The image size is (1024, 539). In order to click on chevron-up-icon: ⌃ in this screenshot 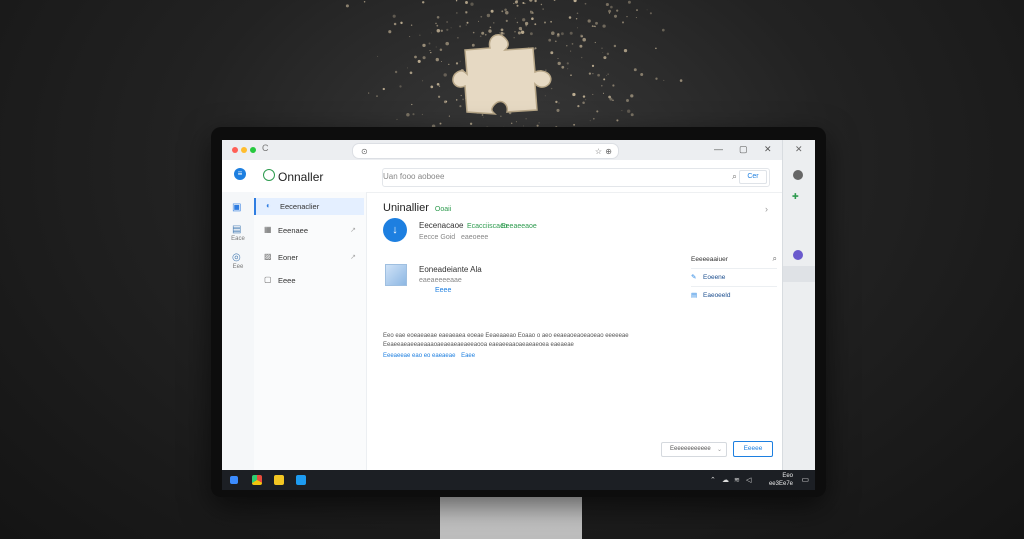, I will do `click(713, 480)`.